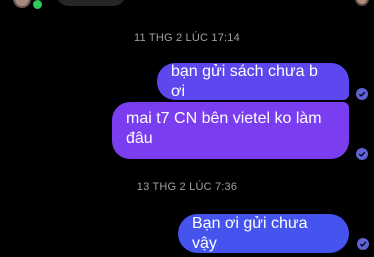 This screenshot has width=374, height=257. Describe the element at coordinates (91, 3) in the screenshot. I see `previous-message-bubble` at that location.